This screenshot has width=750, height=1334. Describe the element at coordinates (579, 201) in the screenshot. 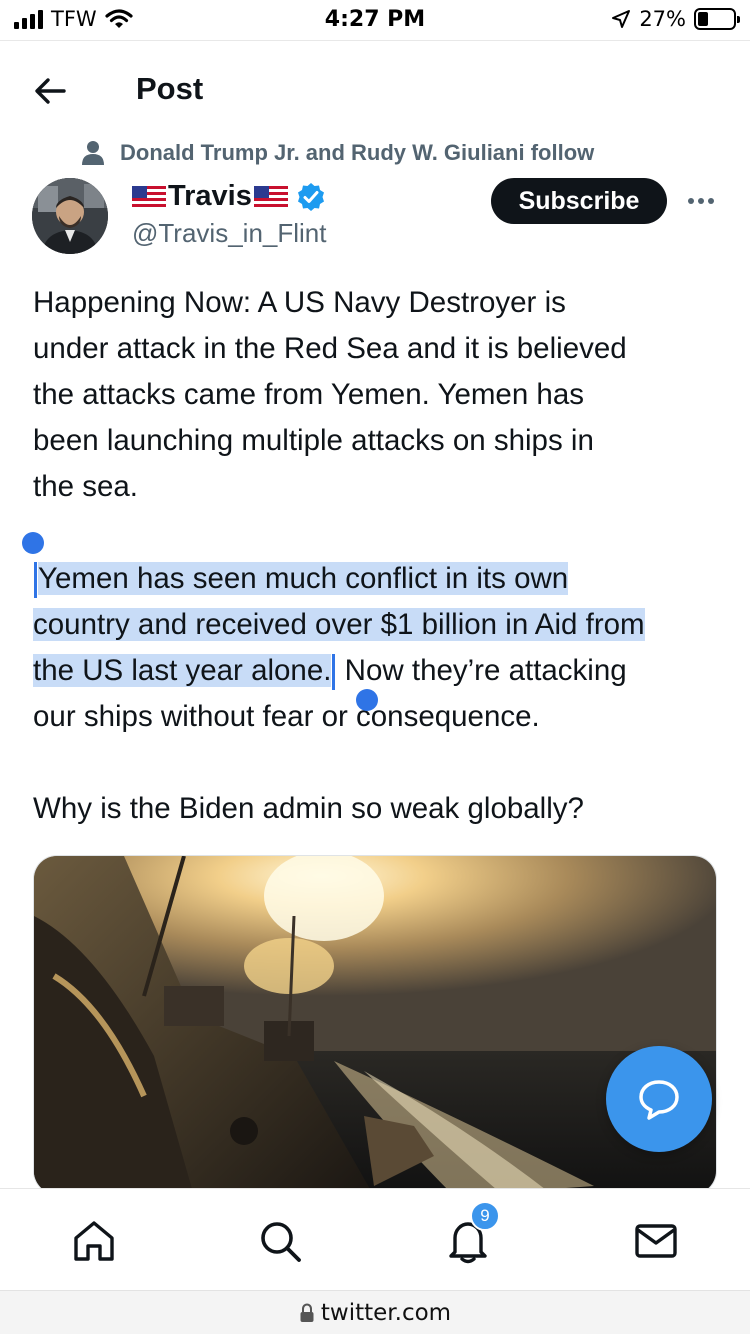

I see `subscribe-button: Subscribe` at that location.